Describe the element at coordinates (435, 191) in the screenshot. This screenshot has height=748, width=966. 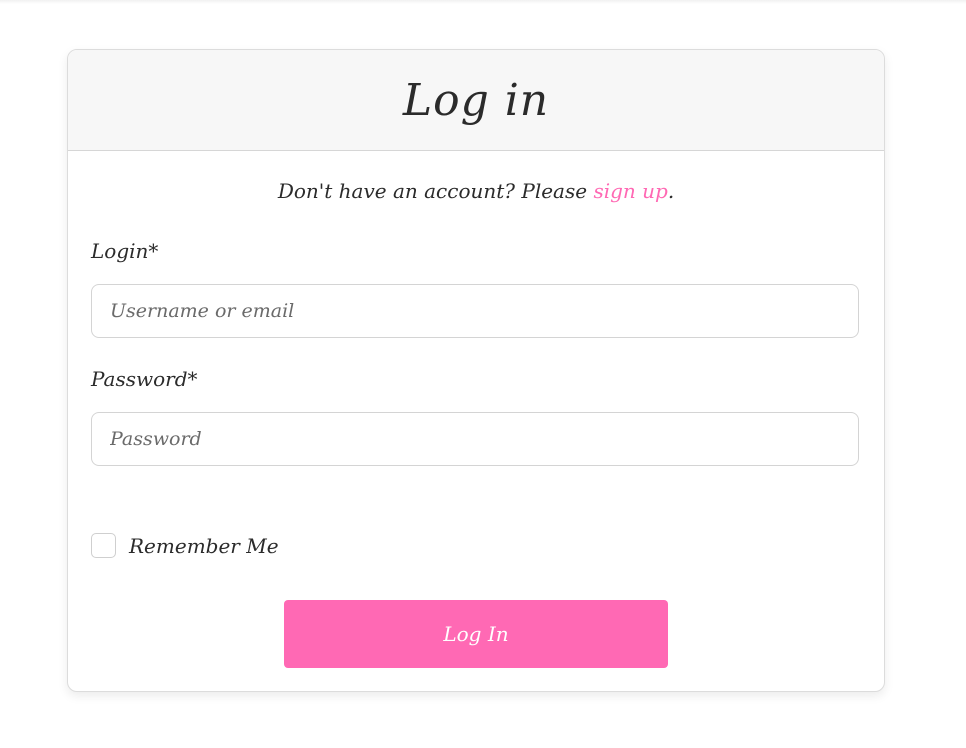
I see `signup-prompt-text: Don't have an account? Please` at that location.